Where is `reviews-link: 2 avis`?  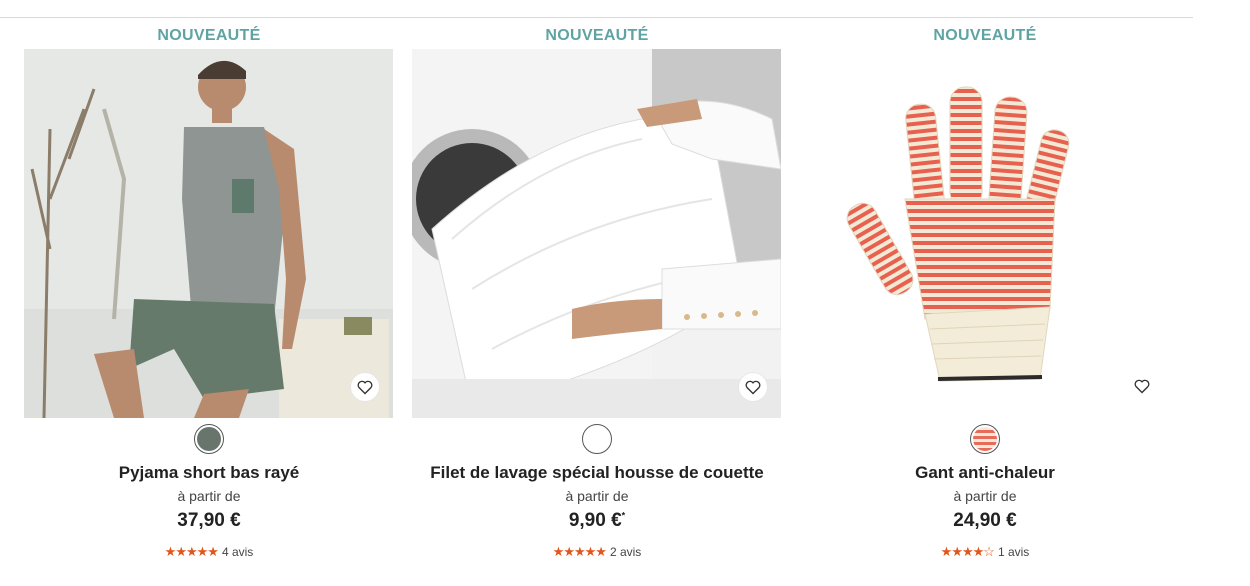 reviews-link: 2 avis is located at coordinates (625, 552).